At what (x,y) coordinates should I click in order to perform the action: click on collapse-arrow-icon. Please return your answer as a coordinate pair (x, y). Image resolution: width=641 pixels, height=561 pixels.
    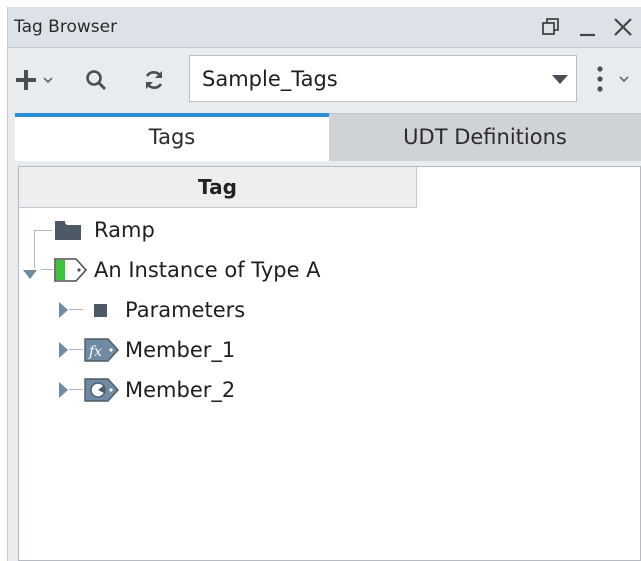
    Looking at the image, I should click on (30, 274).